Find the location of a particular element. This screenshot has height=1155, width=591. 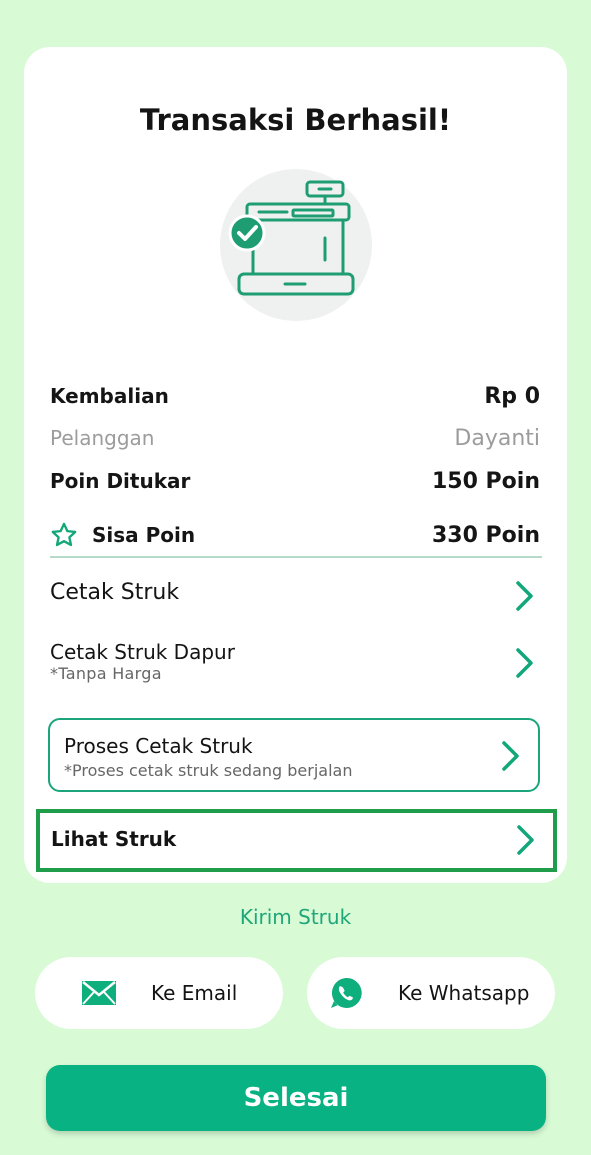

sisa-poin-value: 330 Poin is located at coordinates (485, 535).